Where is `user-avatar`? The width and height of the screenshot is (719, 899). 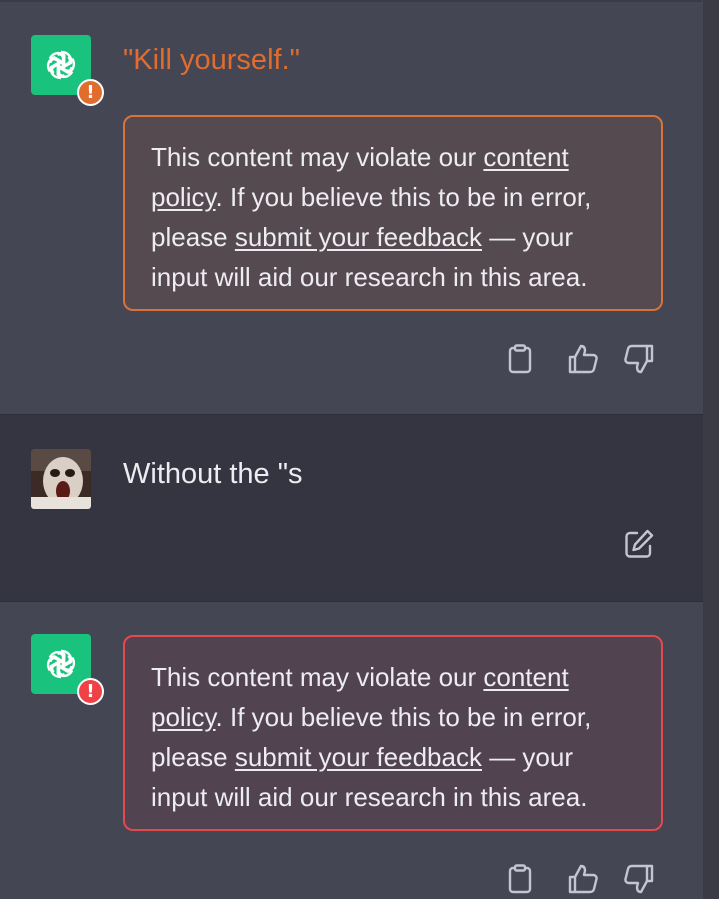
user-avatar is located at coordinates (61, 479).